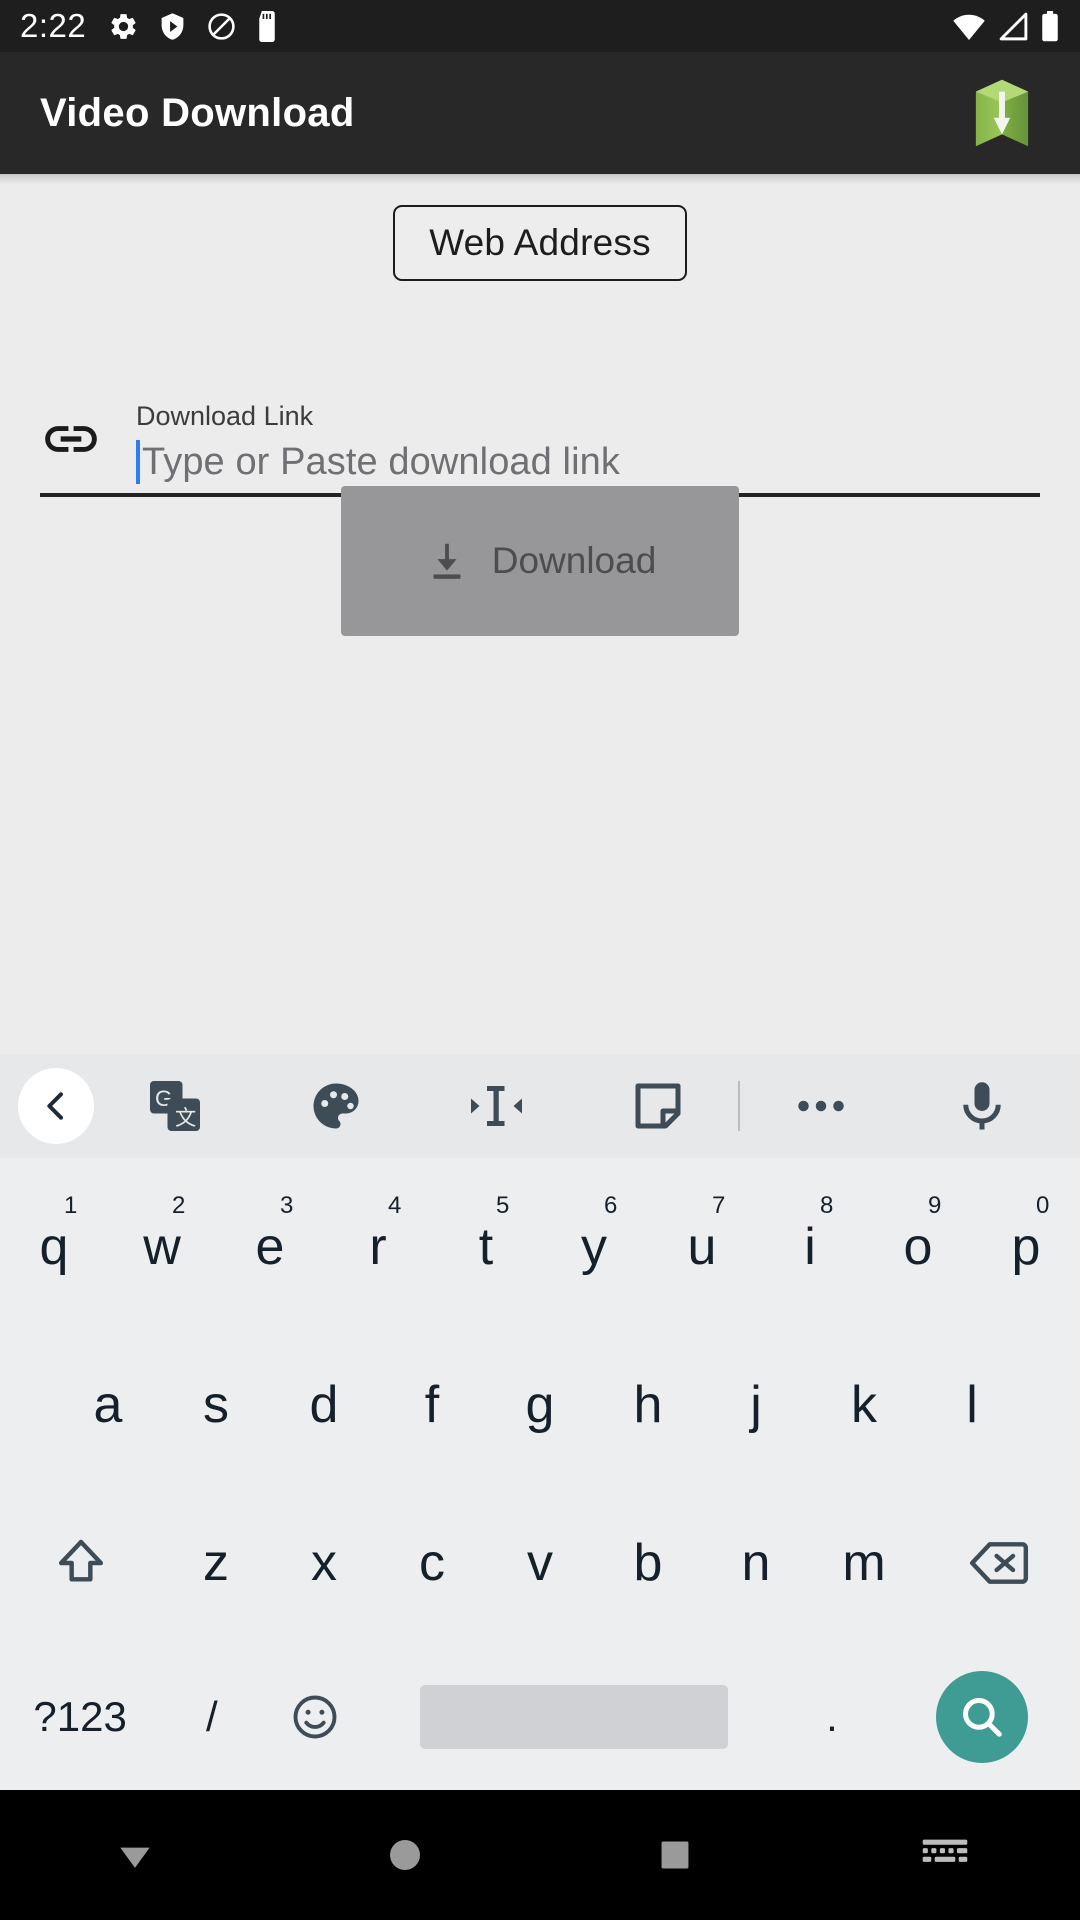 The height and width of the screenshot is (1920, 1080). I want to click on key-q: 1 q, so click(54, 1247).